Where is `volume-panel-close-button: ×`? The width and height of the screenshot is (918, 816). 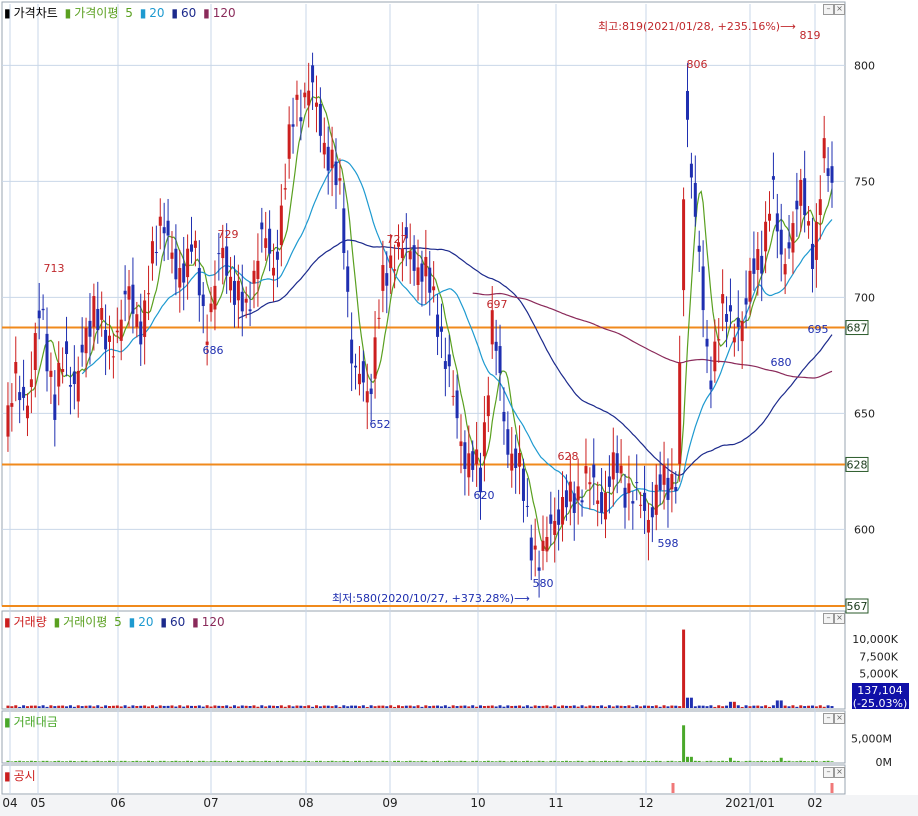
volume-panel-close-button: × is located at coordinates (839, 618).